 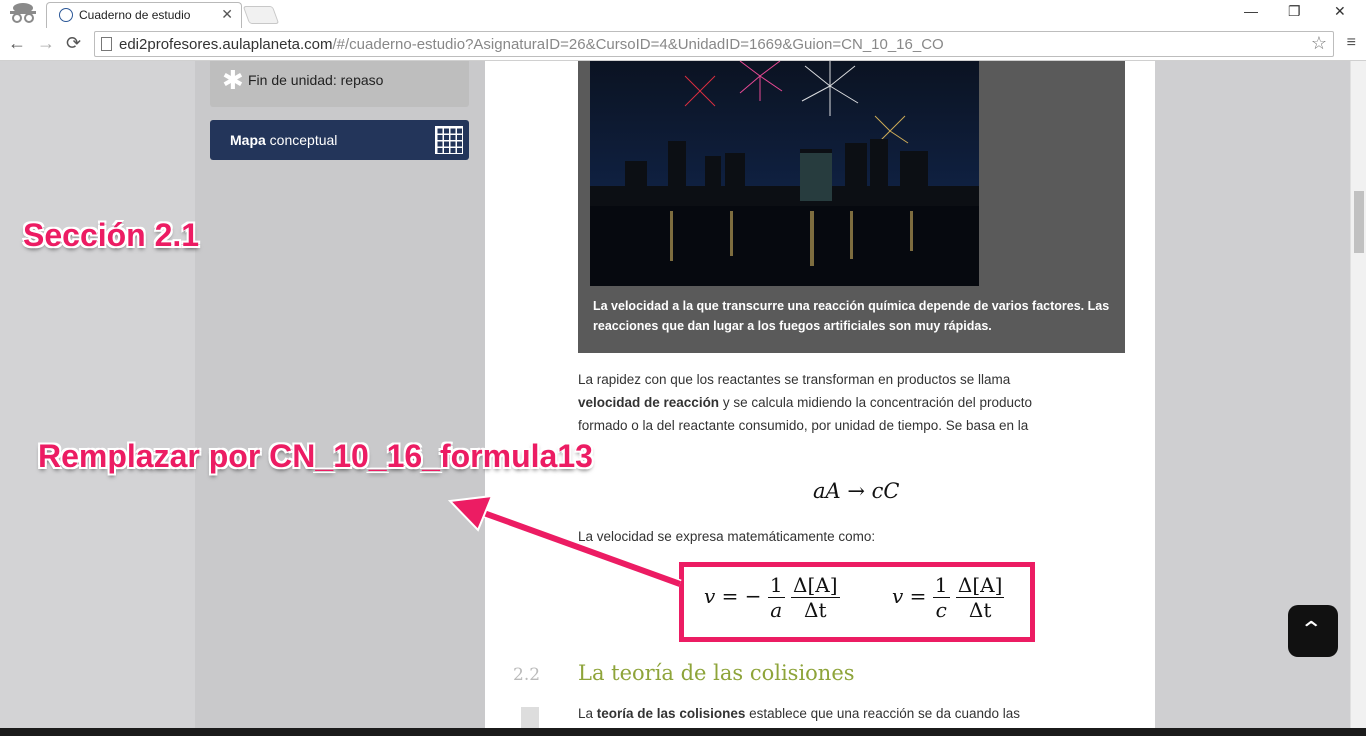 What do you see at coordinates (233, 80) in the screenshot?
I see `asterisk-icon: ✱` at bounding box center [233, 80].